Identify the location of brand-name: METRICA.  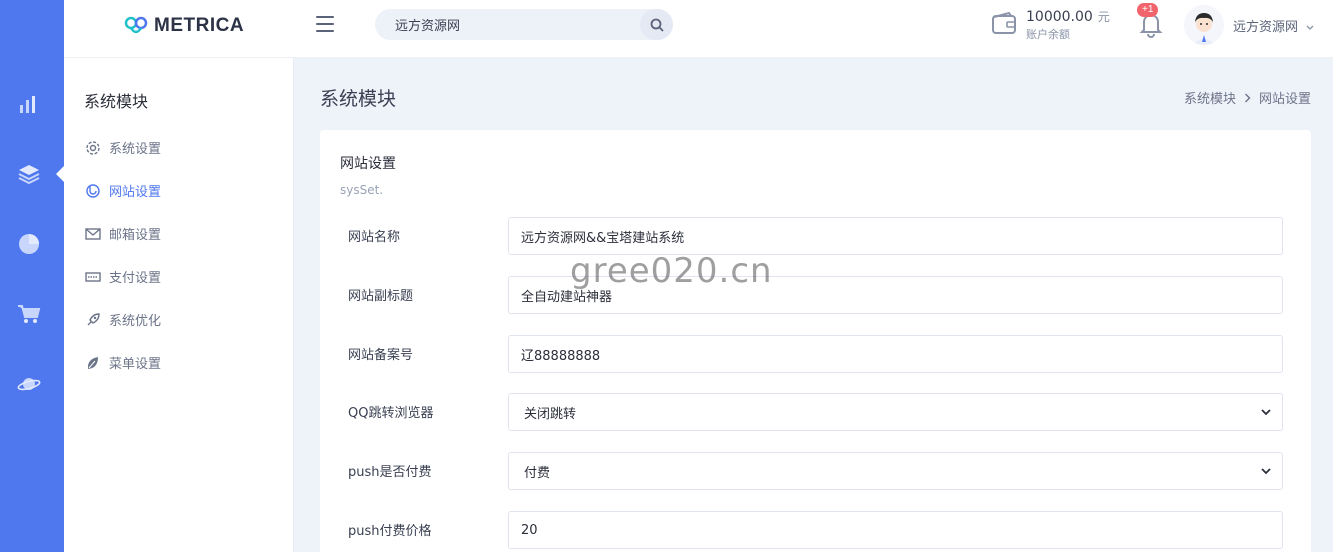
(199, 25).